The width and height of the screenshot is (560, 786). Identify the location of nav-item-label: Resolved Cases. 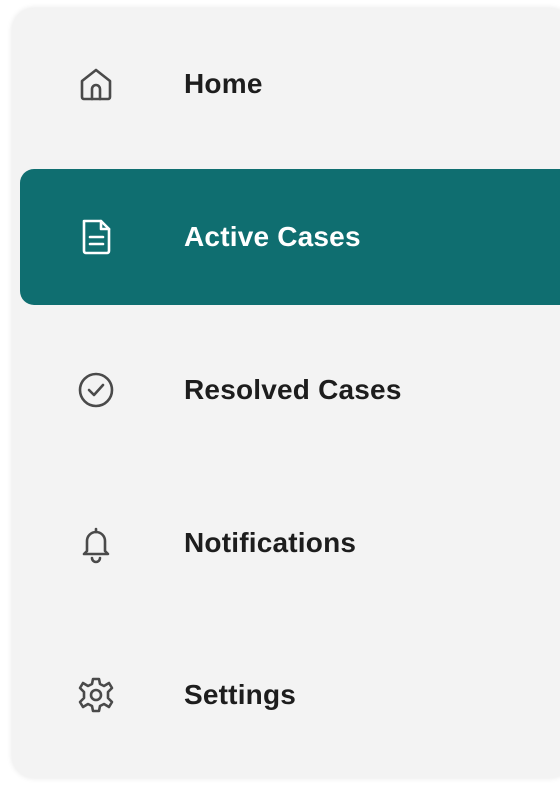
(293, 389).